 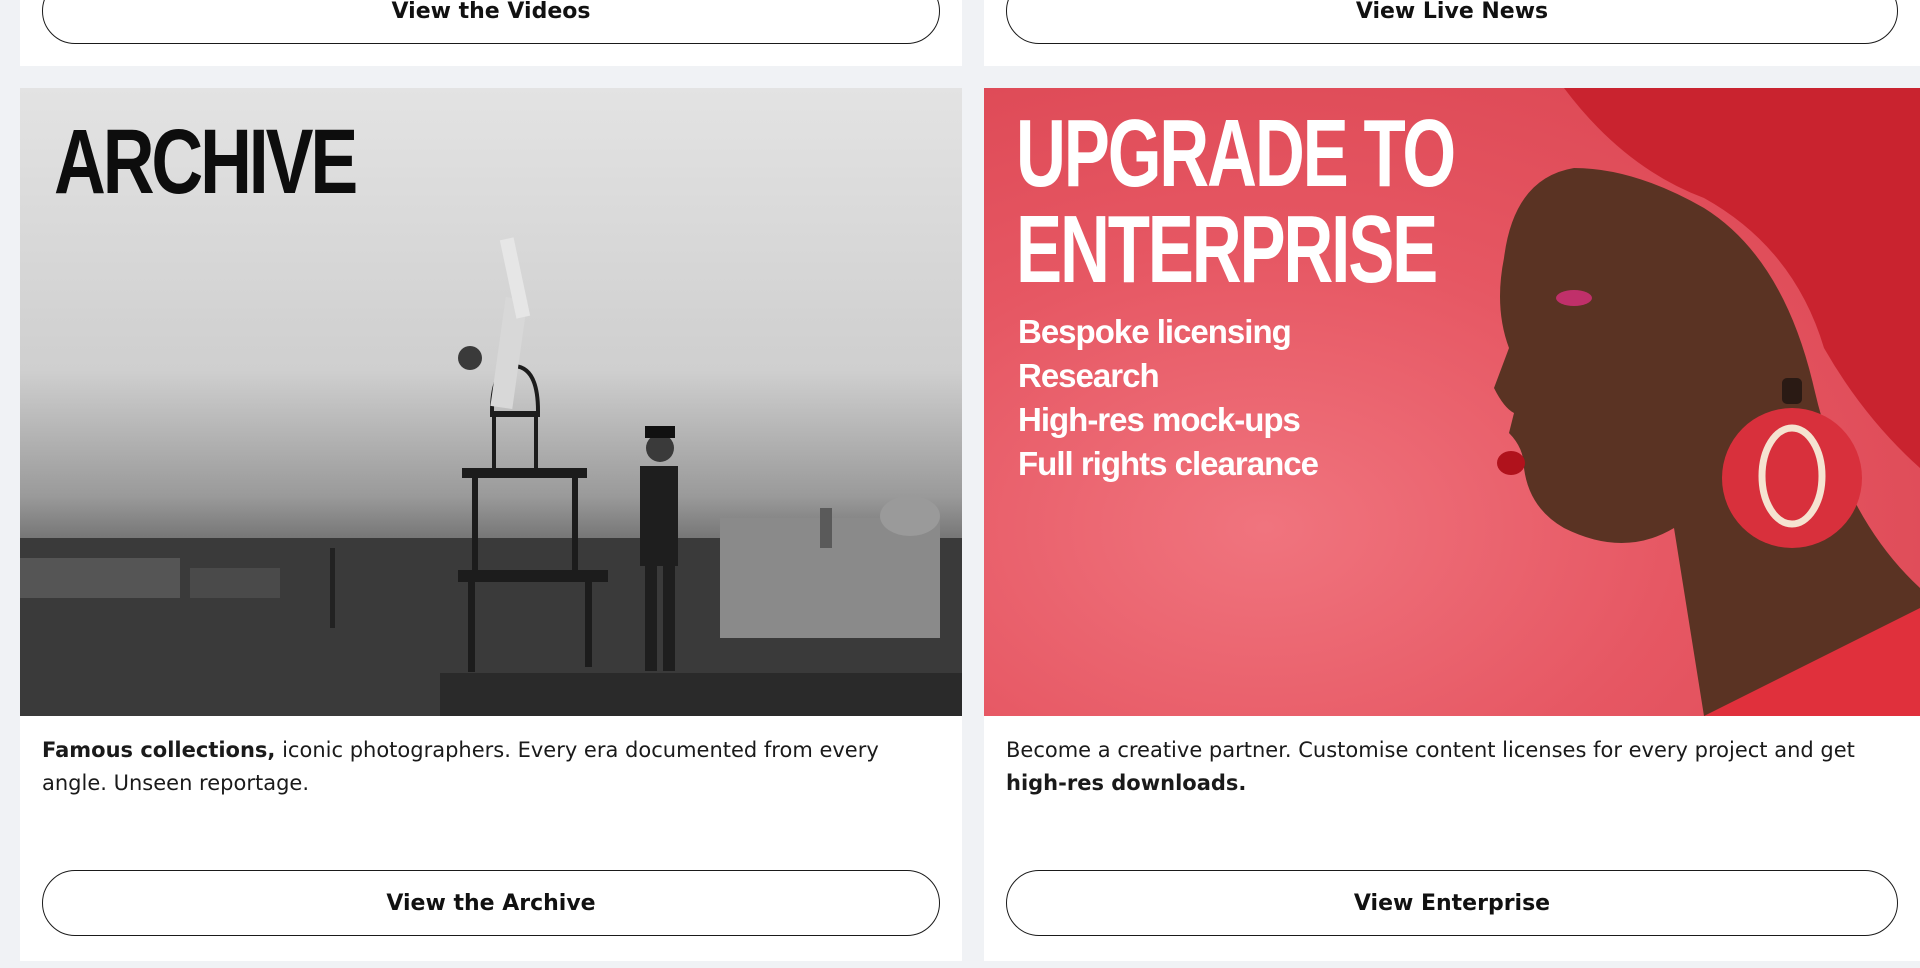 What do you see at coordinates (1227, 249) in the screenshot?
I see `enterprise-title-line2: ENTERPRISE` at bounding box center [1227, 249].